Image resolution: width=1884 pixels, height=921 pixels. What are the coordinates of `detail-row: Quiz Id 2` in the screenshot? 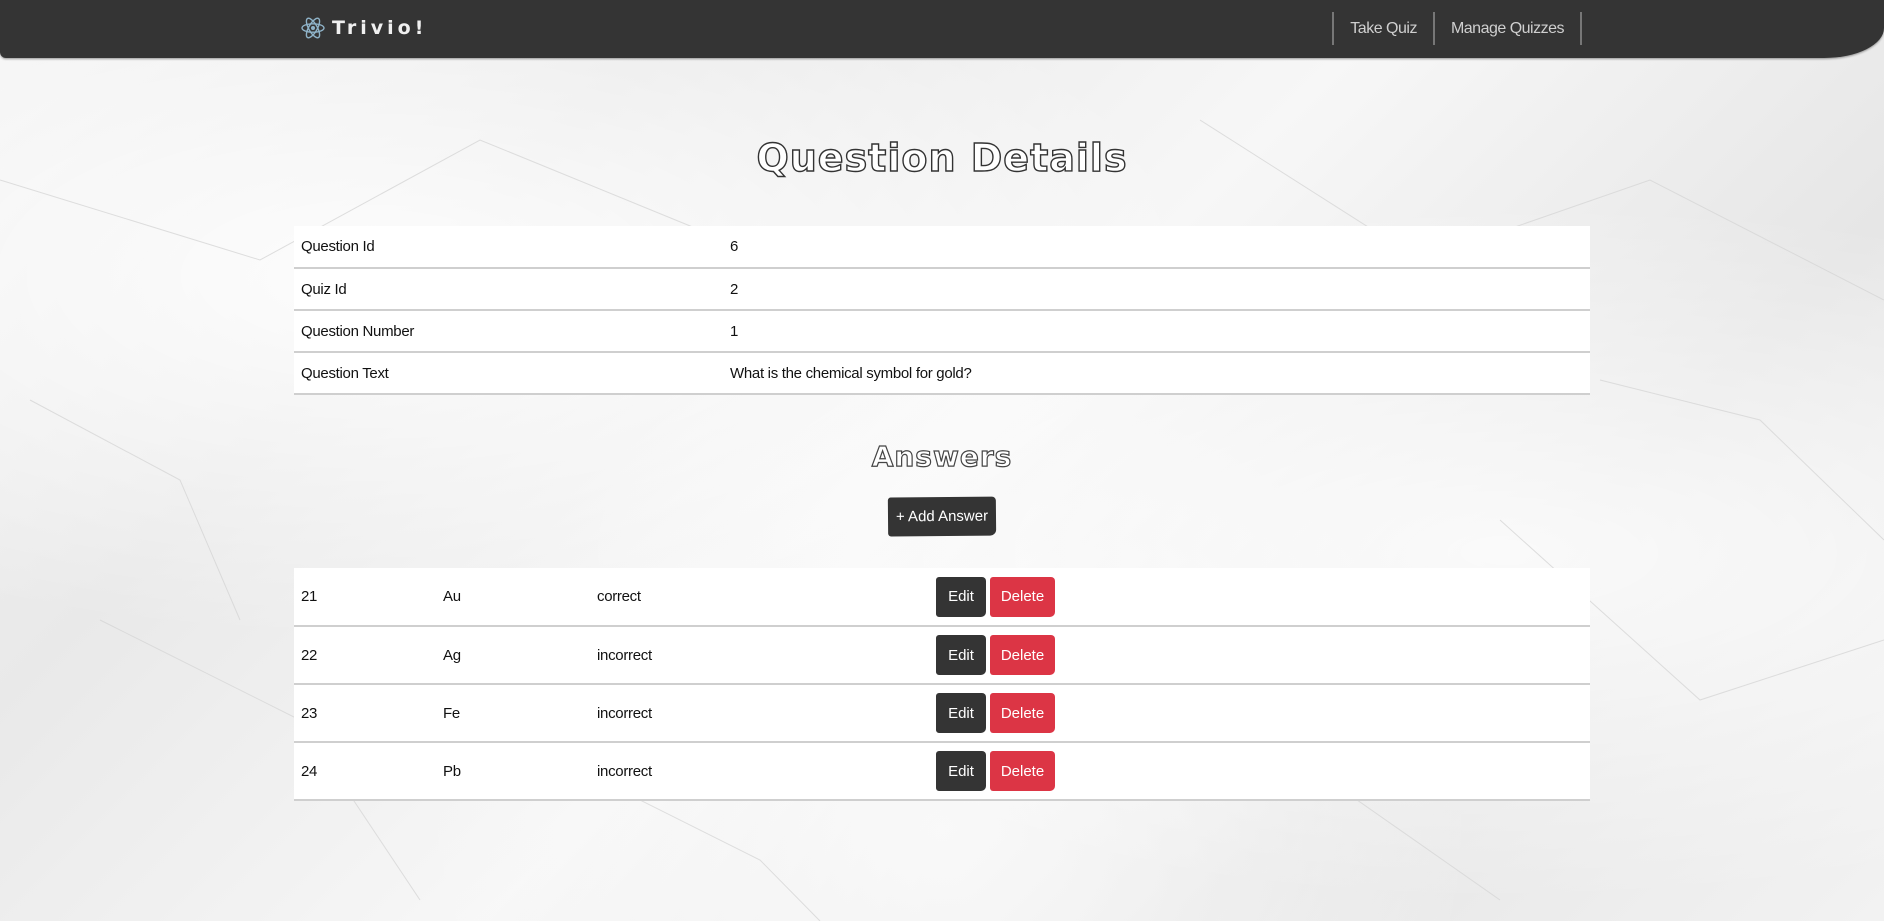 It's located at (942, 289).